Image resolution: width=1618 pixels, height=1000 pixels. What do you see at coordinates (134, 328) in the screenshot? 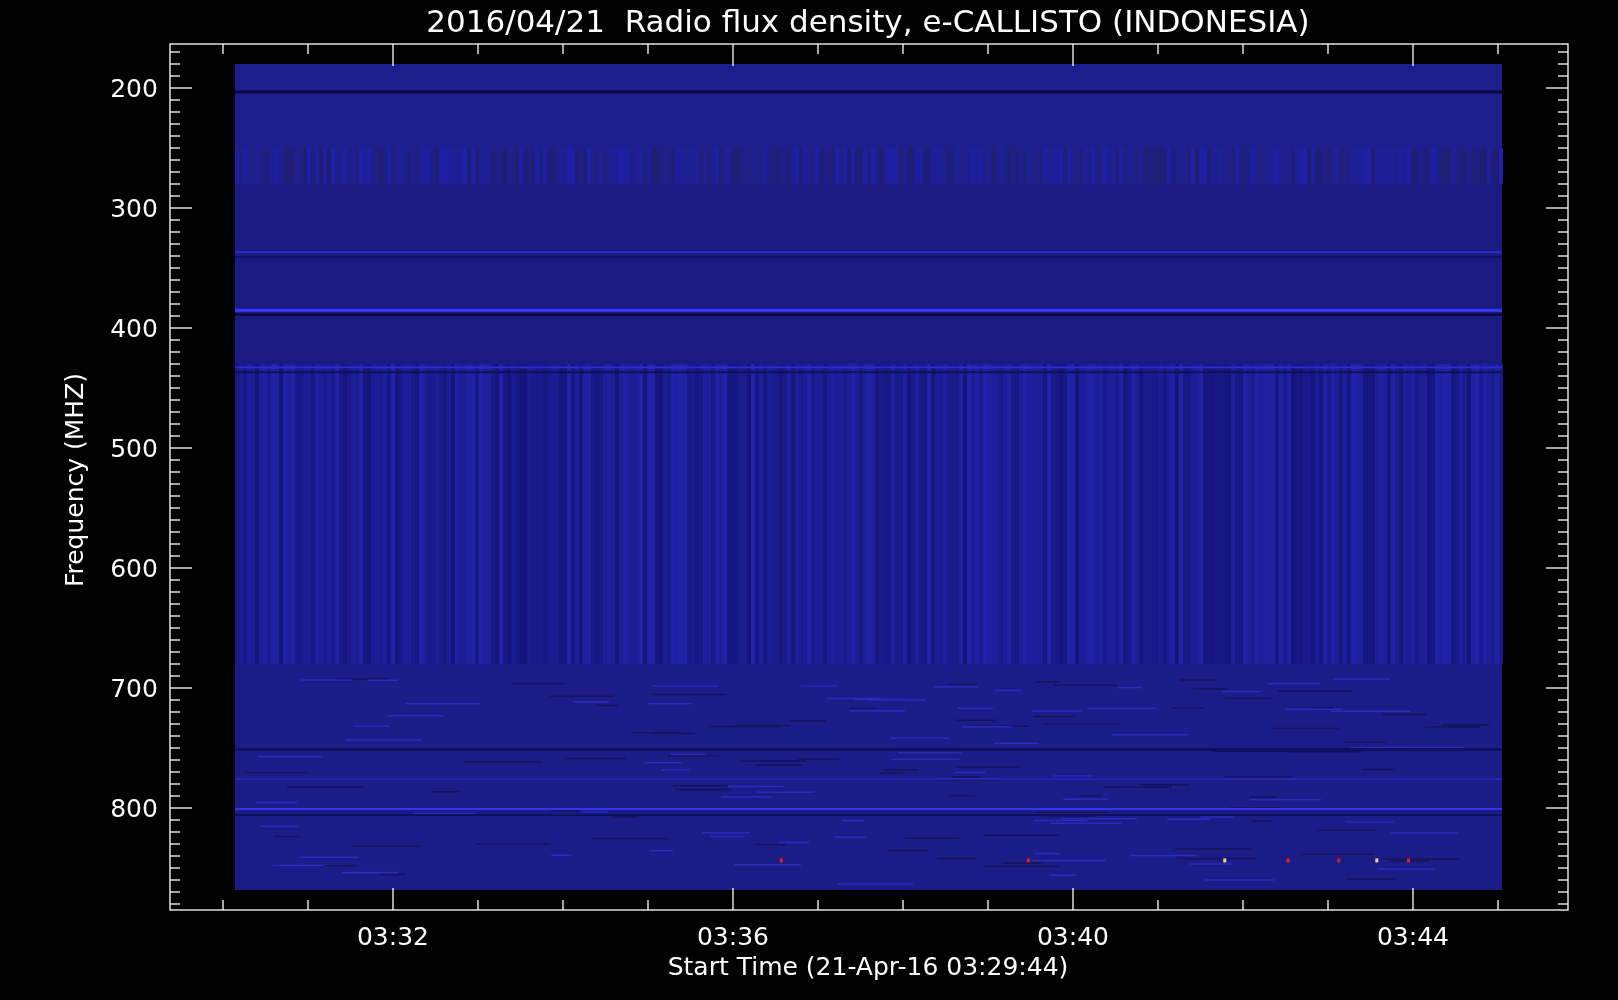
I see `tick-label: 400` at bounding box center [134, 328].